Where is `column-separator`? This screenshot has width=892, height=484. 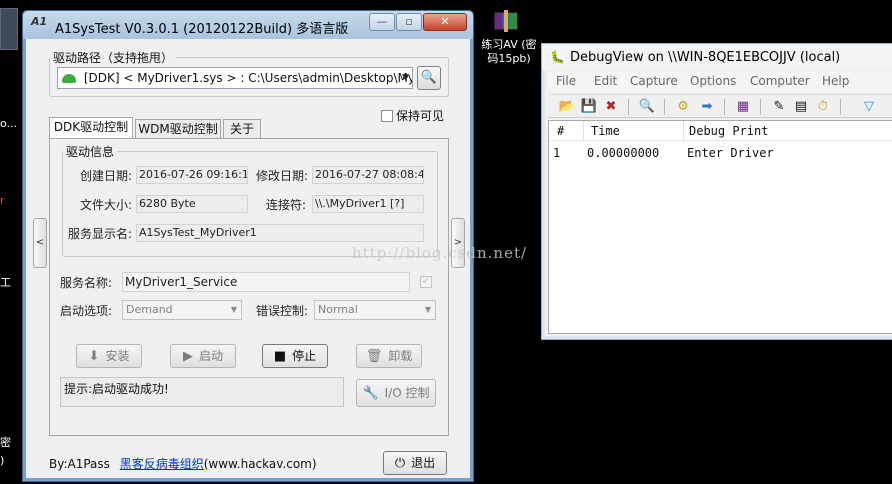
column-separator is located at coordinates (583, 131).